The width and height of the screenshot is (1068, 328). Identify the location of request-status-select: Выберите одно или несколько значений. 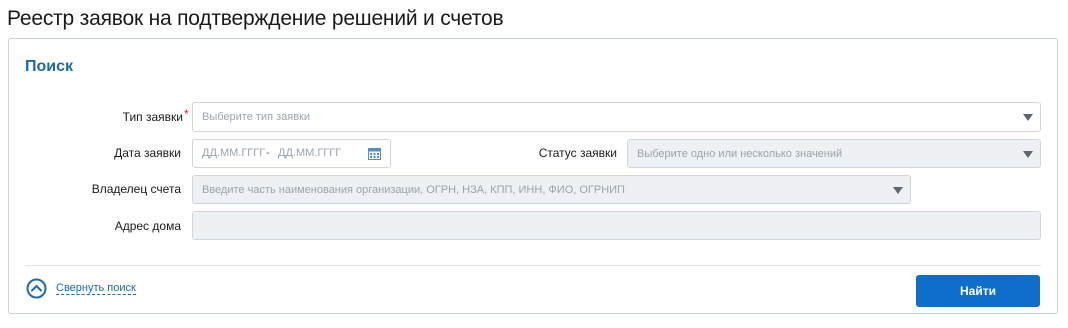
(834, 153).